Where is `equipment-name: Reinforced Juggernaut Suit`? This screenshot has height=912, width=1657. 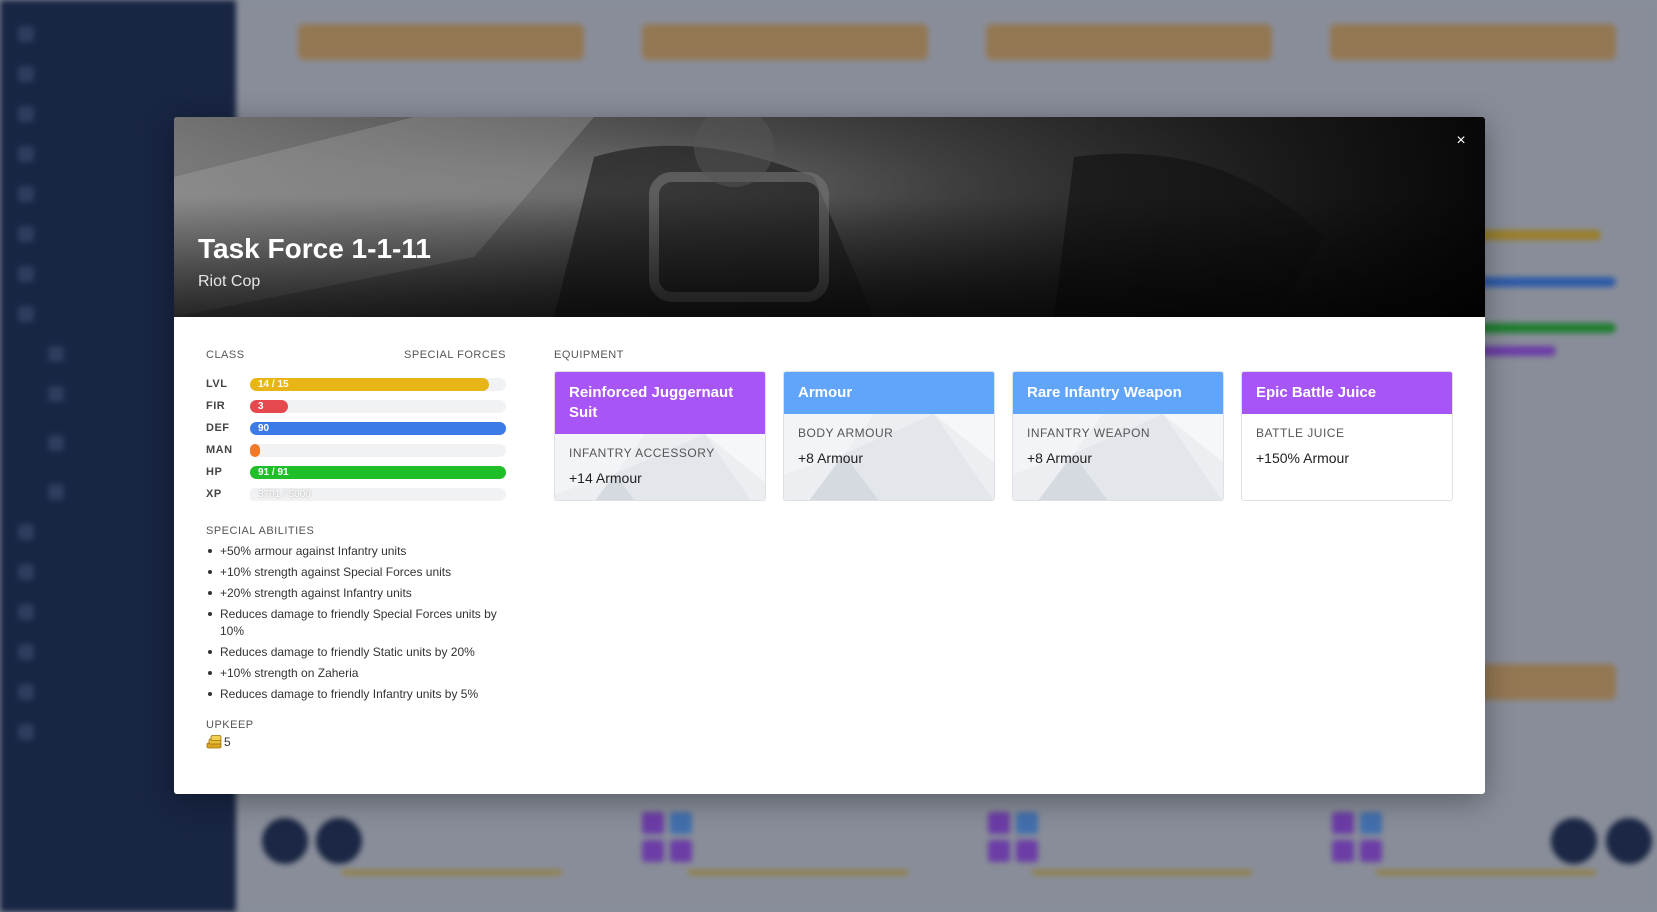 equipment-name: Reinforced Juggernaut Suit is located at coordinates (660, 403).